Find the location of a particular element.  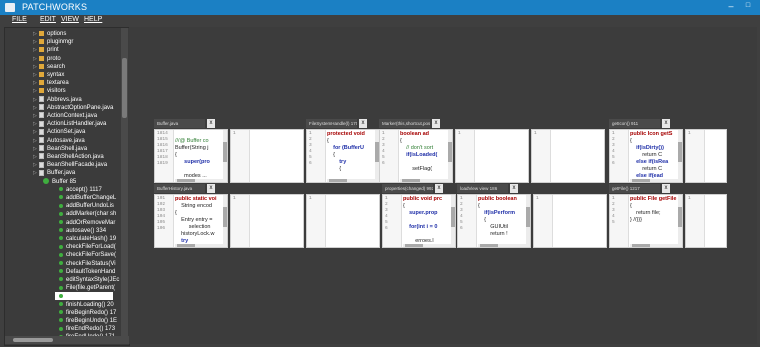

tree-item is located at coordinates (84, 296).